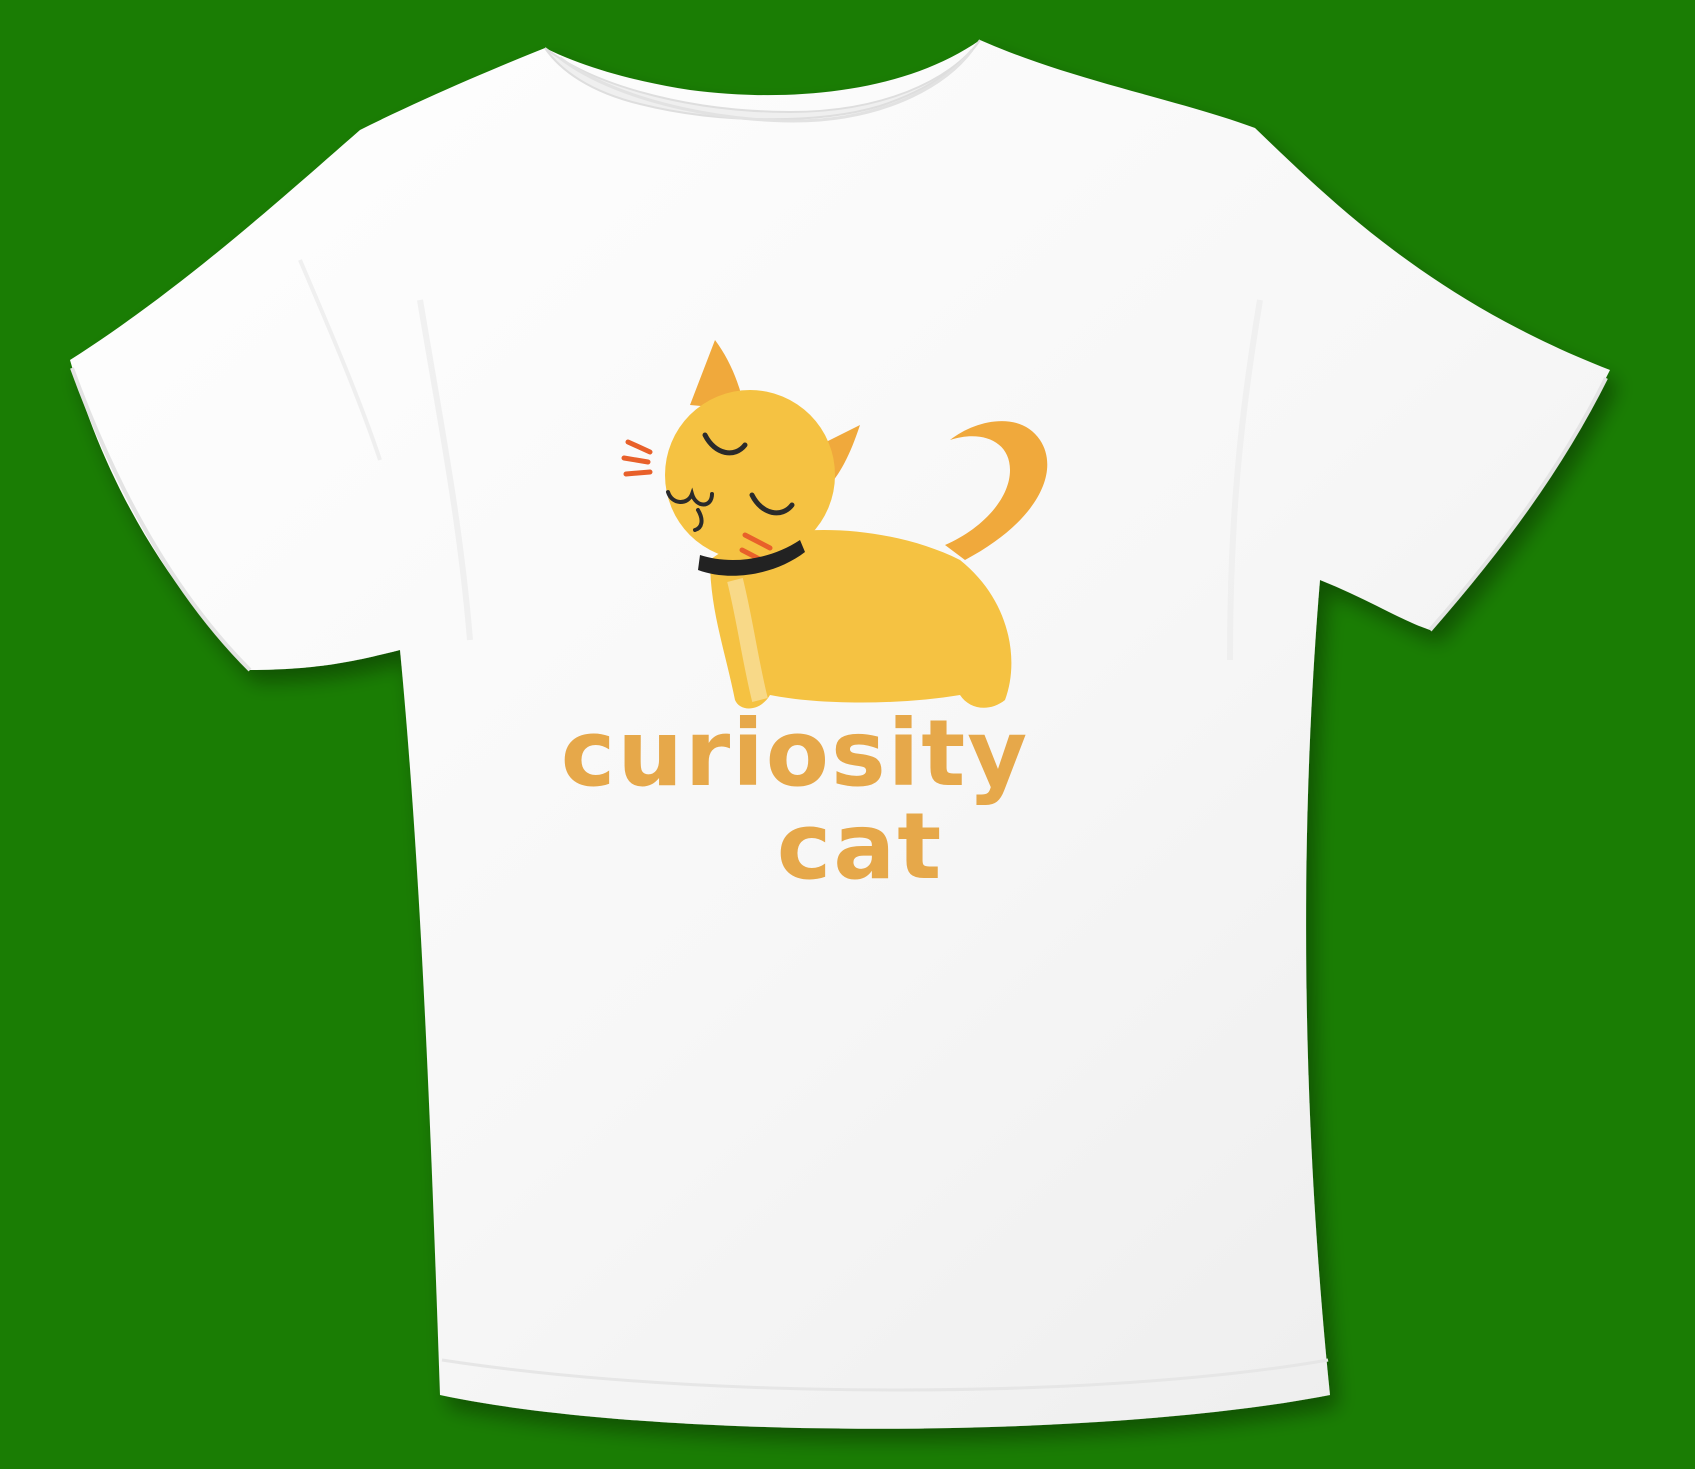  What do you see at coordinates (750, 475) in the screenshot?
I see `cat-head` at bounding box center [750, 475].